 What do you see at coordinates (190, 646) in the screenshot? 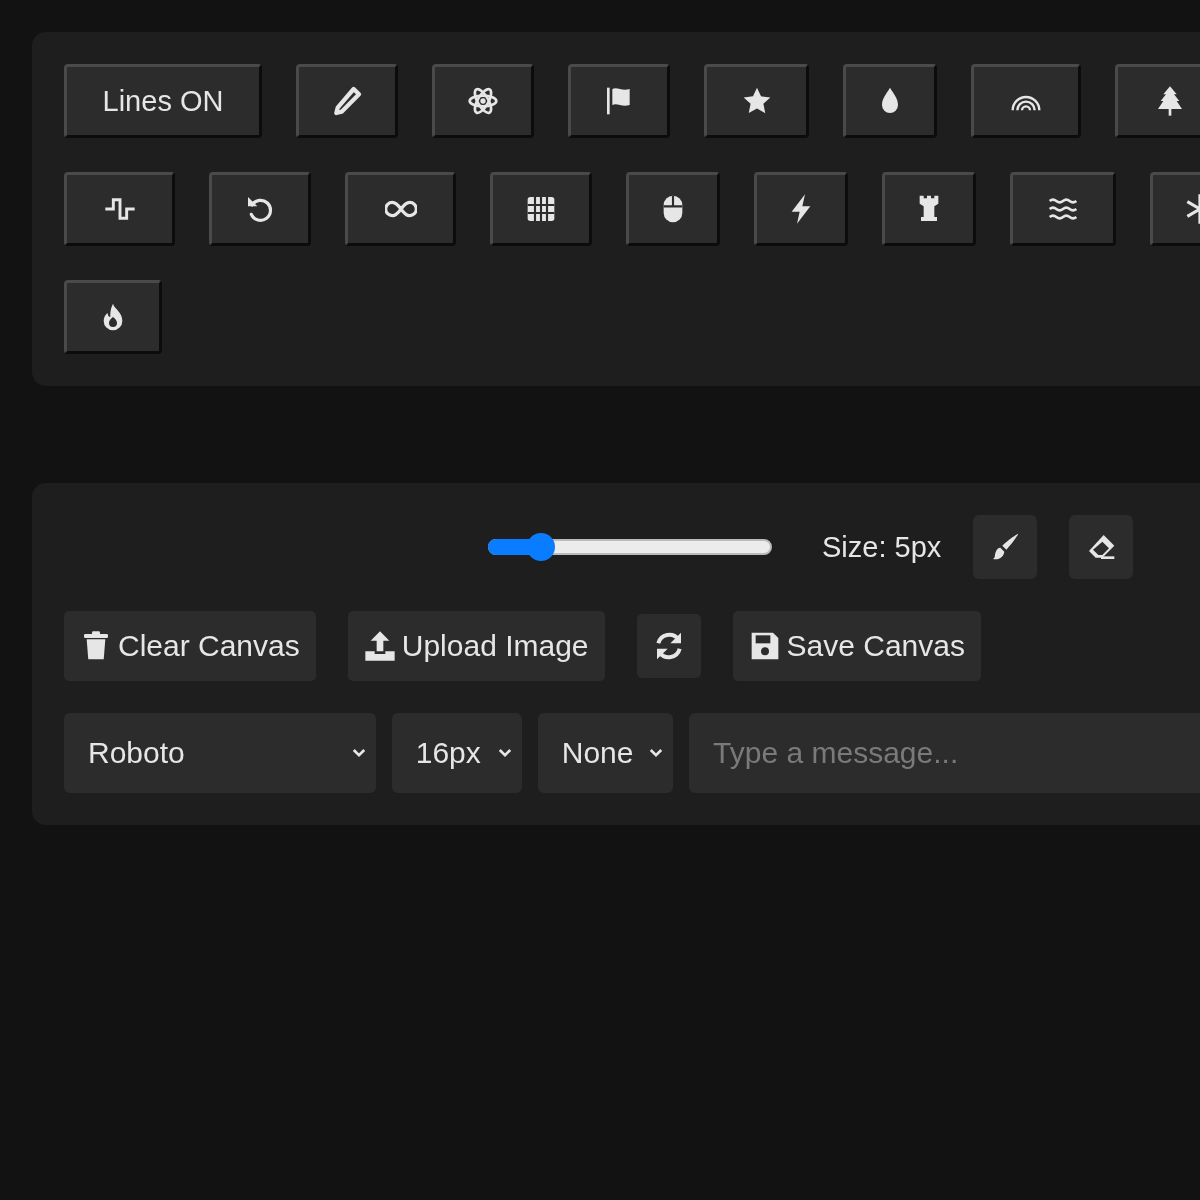
I see `clear-canvas-button: Clear Canvas` at bounding box center [190, 646].